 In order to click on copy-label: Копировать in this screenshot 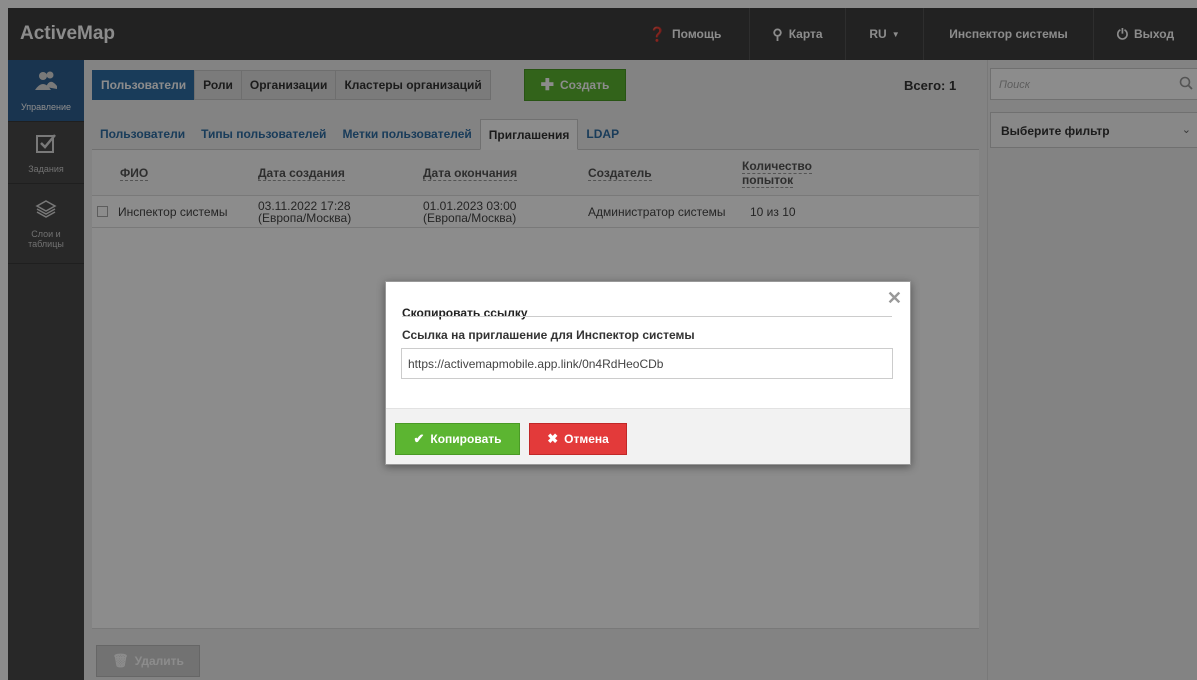, I will do `click(466, 439)`.